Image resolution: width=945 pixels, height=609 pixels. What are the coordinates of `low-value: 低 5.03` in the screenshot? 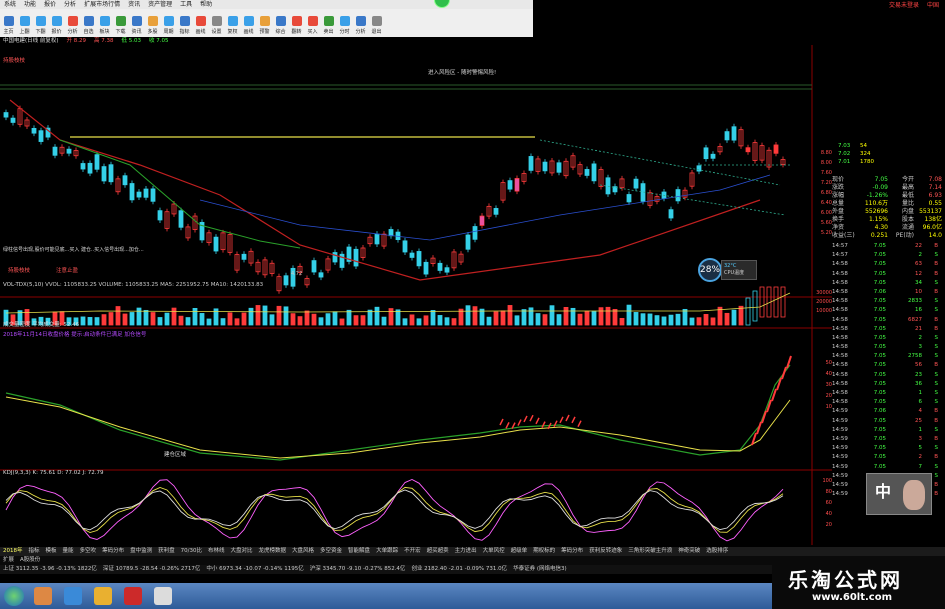 It's located at (131, 41).